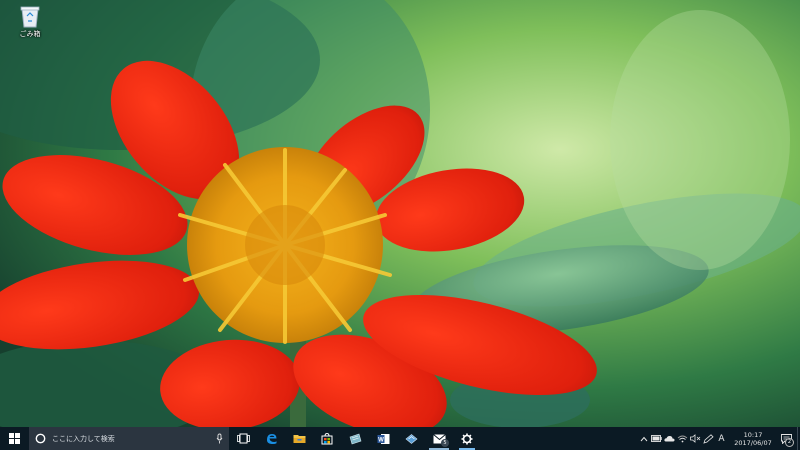  I want to click on taskbar-app-teal, so click(355, 438).